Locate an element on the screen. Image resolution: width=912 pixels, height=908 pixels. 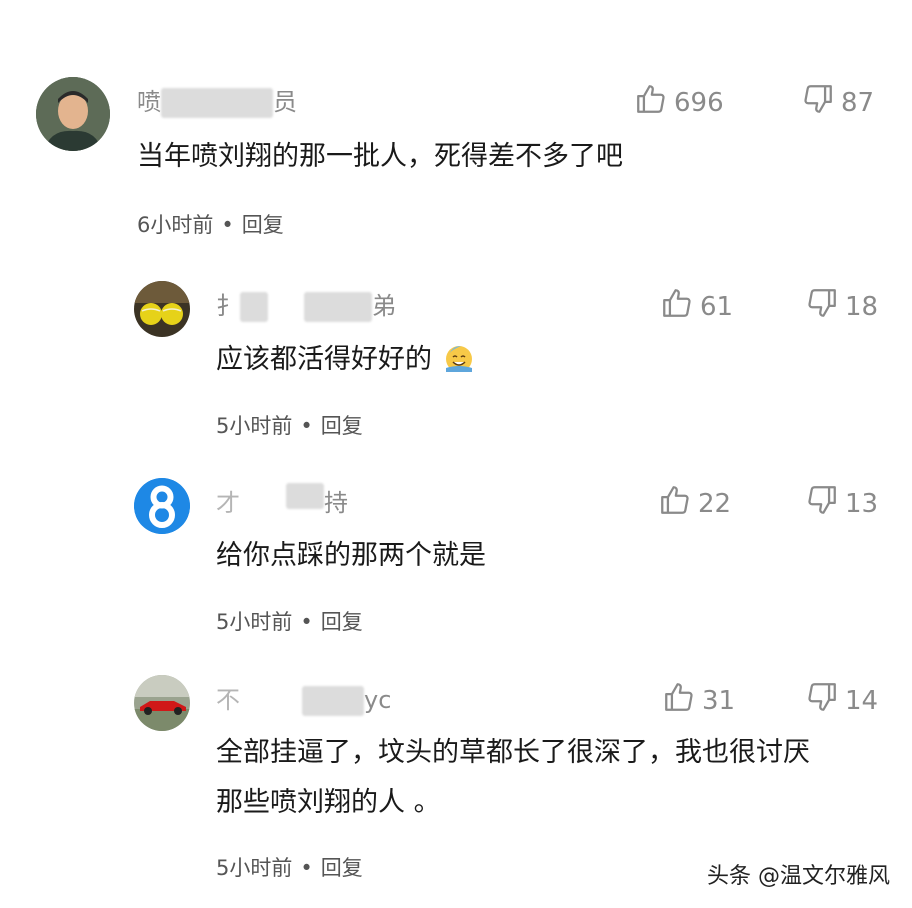
username-start: 喷 is located at coordinates (149, 102).